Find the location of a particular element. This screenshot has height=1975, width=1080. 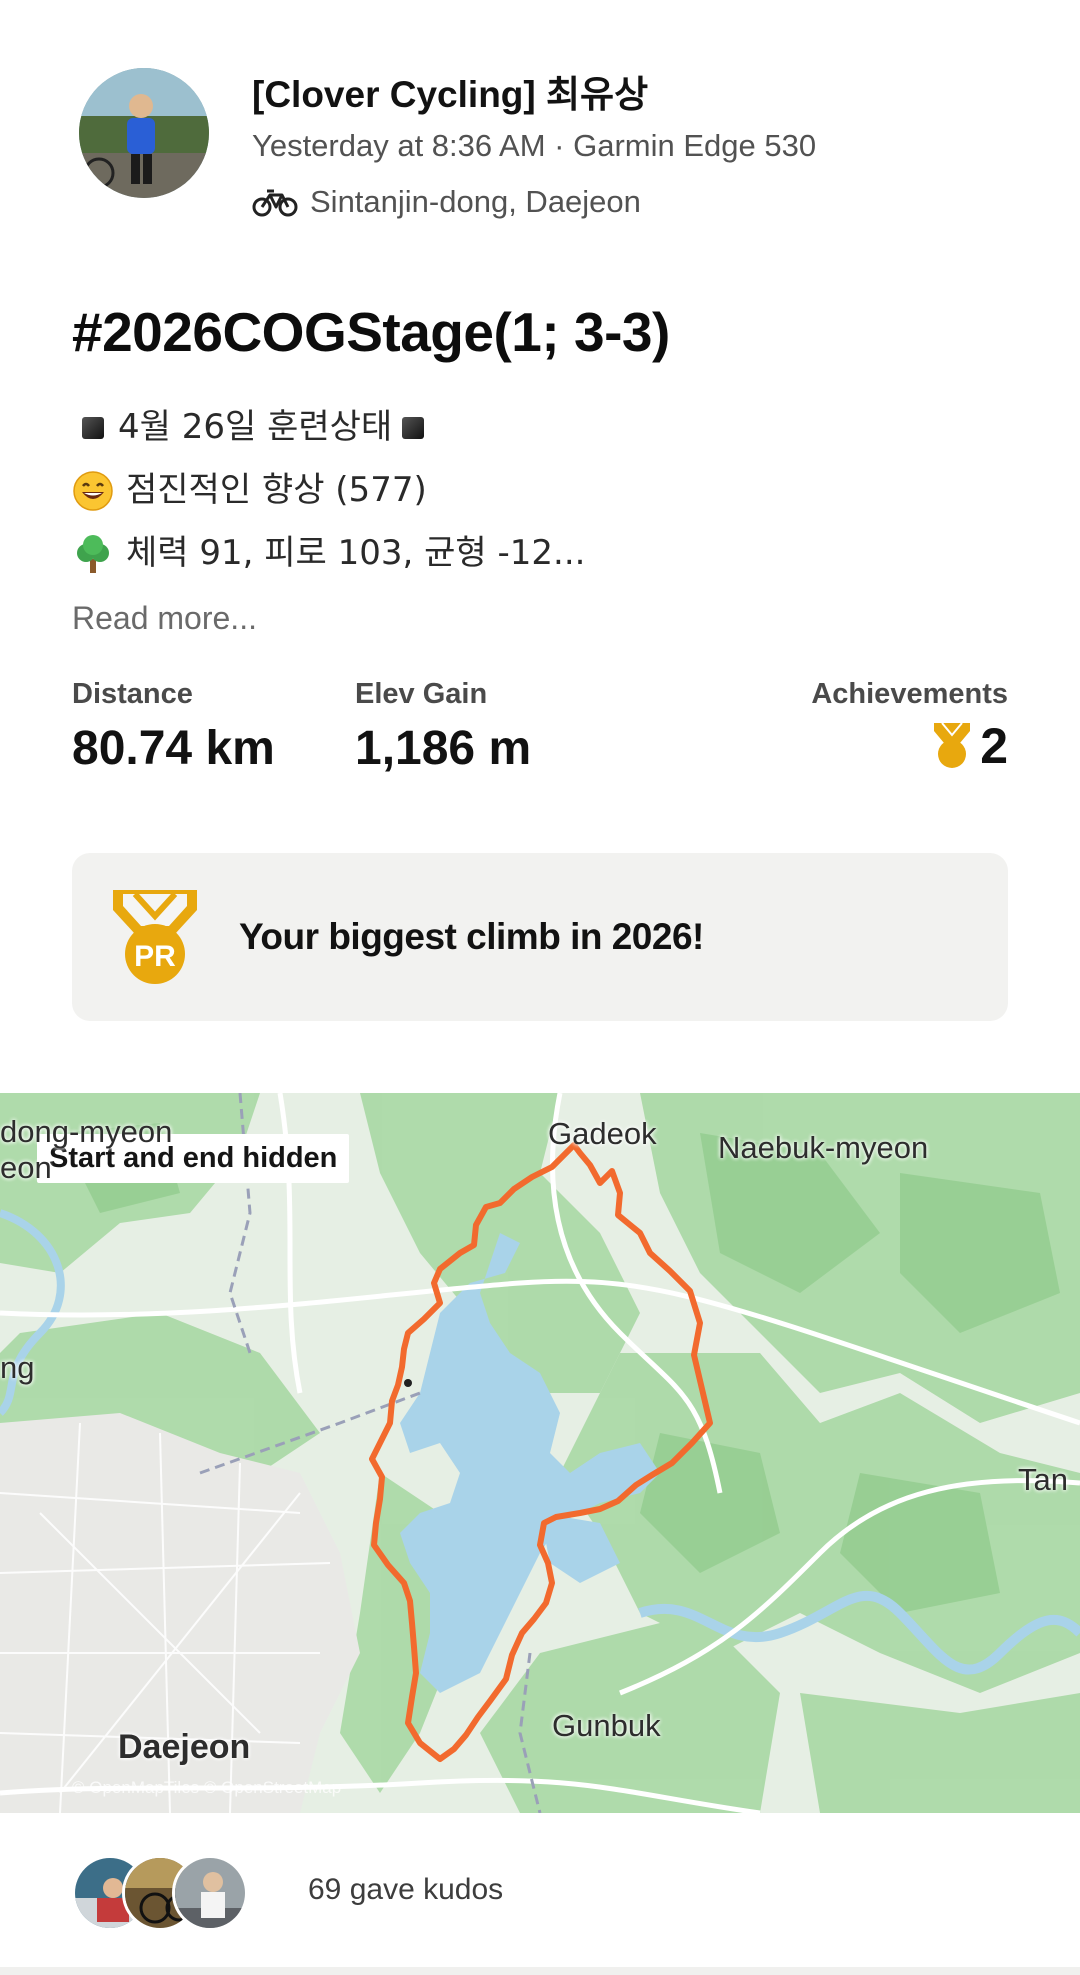

map-label: dong-myeon is located at coordinates (86, 1131).